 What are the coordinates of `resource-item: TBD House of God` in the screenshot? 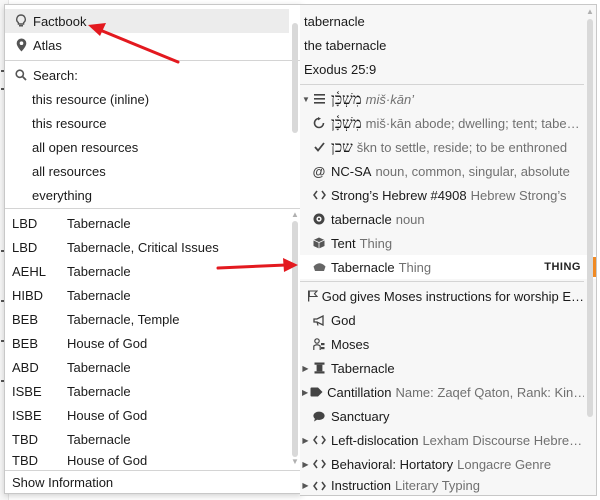 It's located at (147, 460).